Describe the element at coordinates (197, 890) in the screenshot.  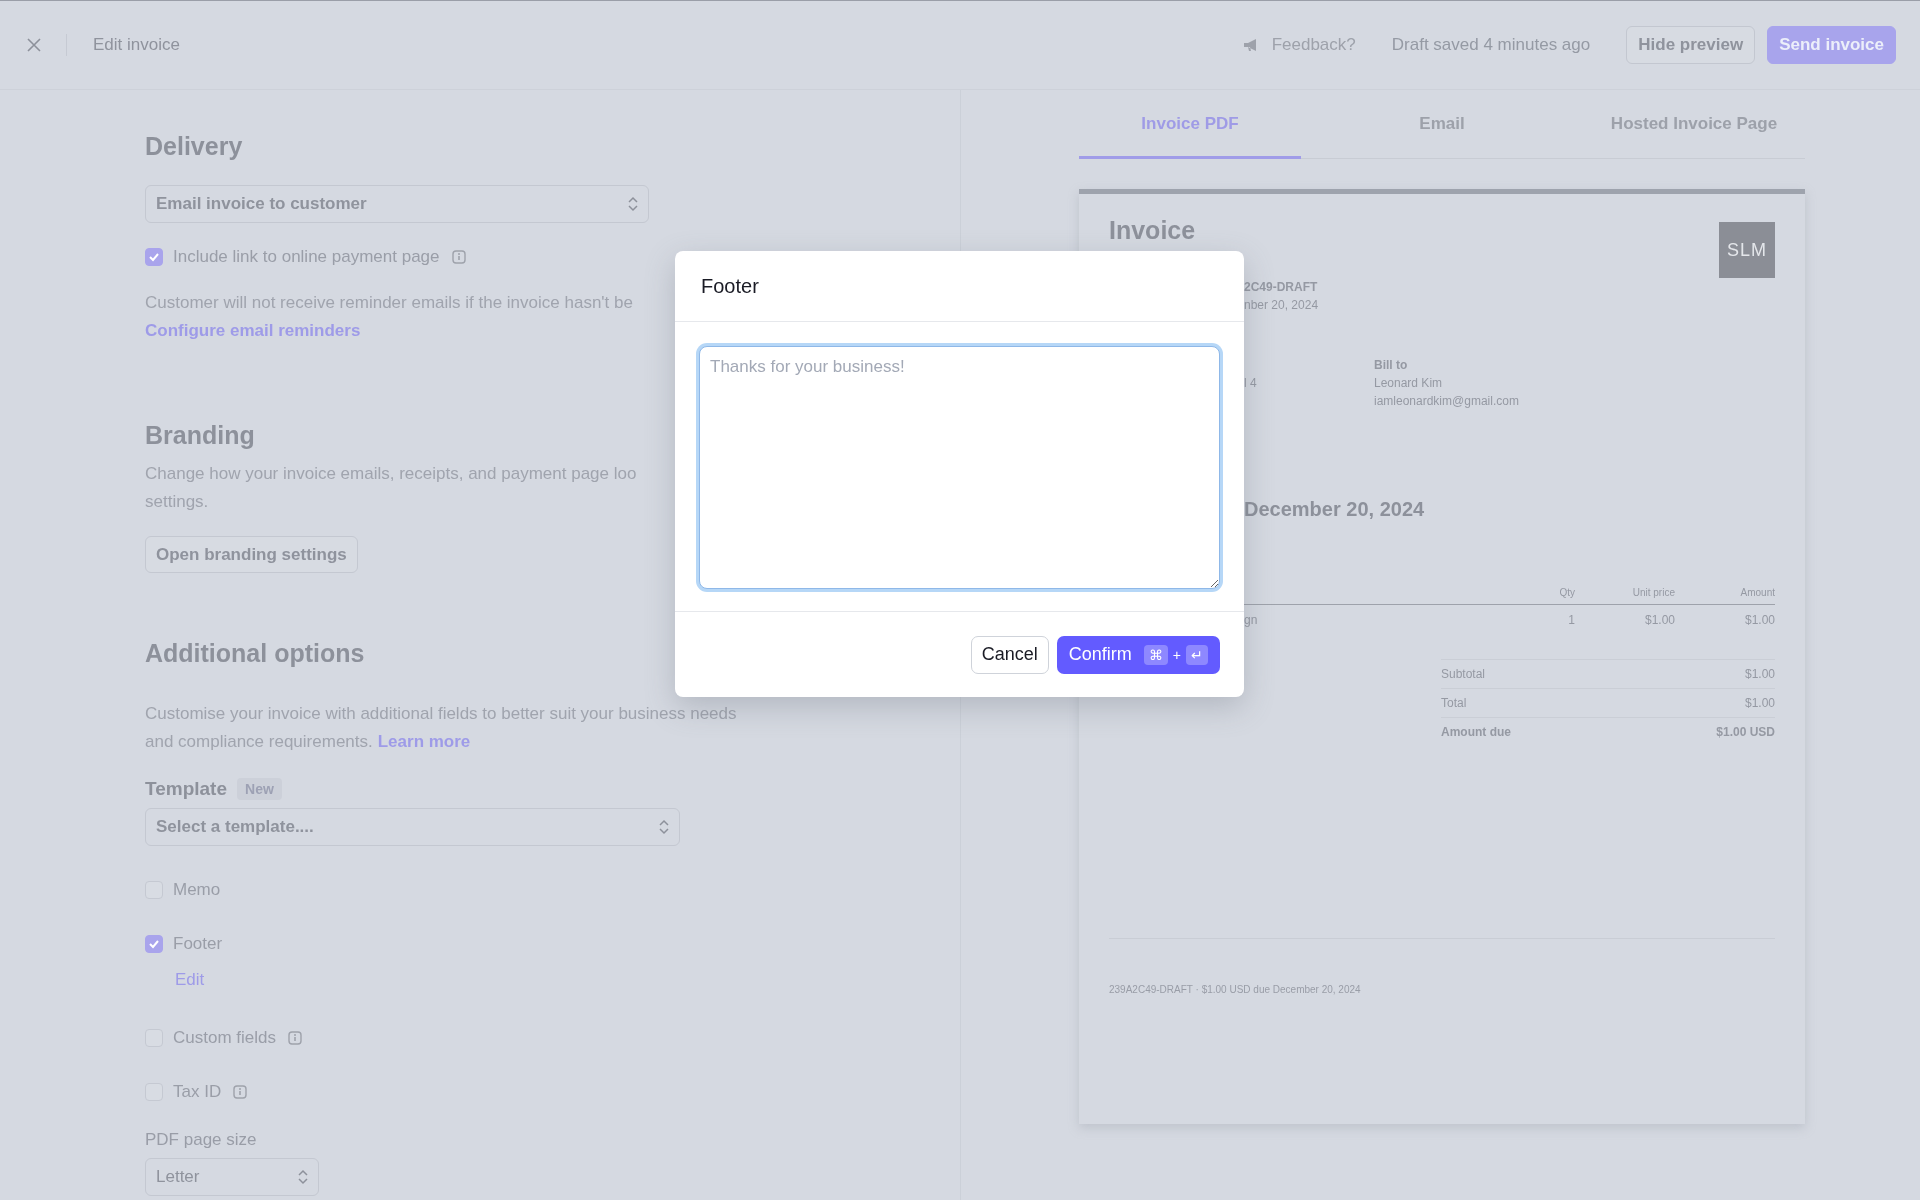
I see `checkbox-label: Memo` at that location.